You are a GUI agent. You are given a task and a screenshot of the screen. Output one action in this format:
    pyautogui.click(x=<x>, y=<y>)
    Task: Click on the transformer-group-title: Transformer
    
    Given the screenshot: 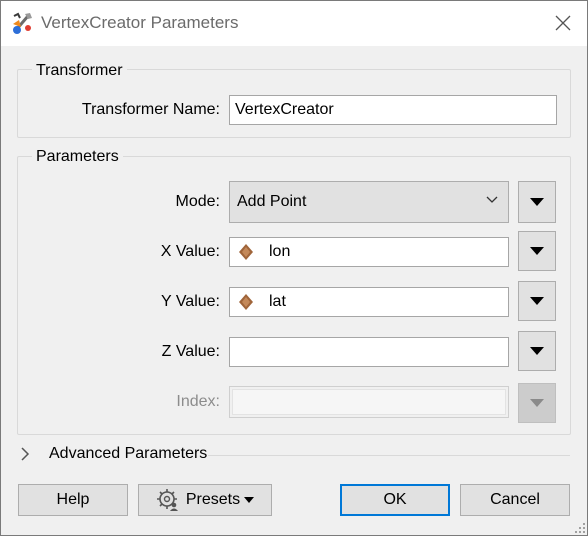 What is the action you would take?
    pyautogui.click(x=79, y=71)
    